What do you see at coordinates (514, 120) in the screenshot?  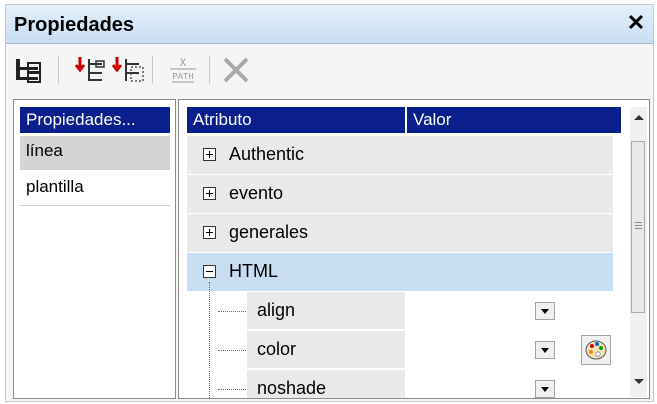 I see `column-header-value: Valor` at bounding box center [514, 120].